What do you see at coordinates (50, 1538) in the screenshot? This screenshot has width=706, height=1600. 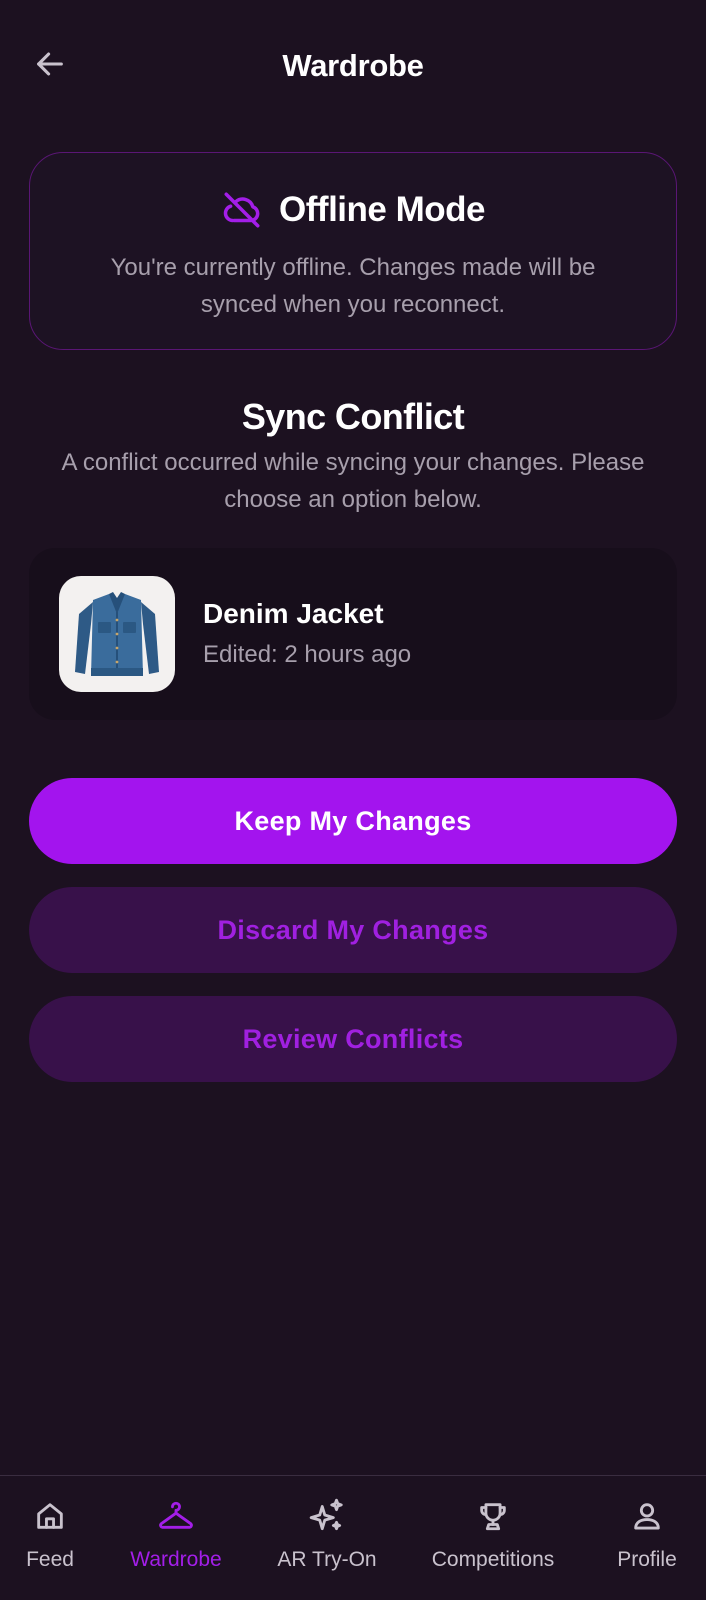 I see `nav-item-feed: Feed` at bounding box center [50, 1538].